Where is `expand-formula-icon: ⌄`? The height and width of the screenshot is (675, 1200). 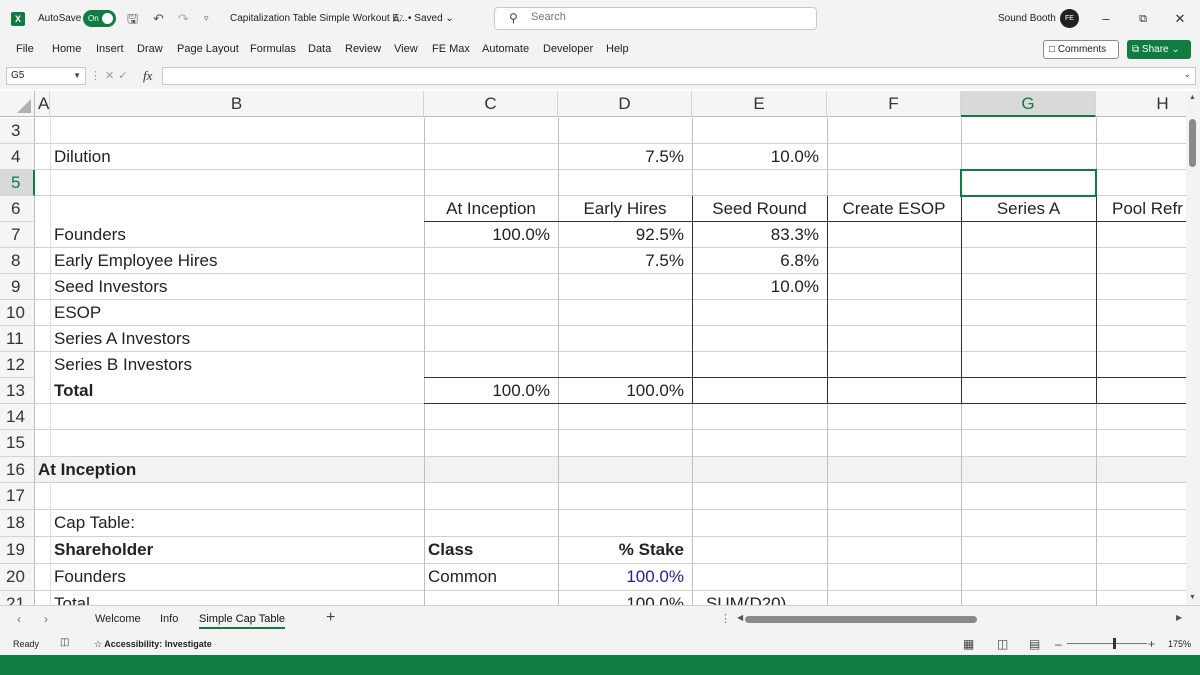 expand-formula-icon: ⌄ is located at coordinates (1187, 74).